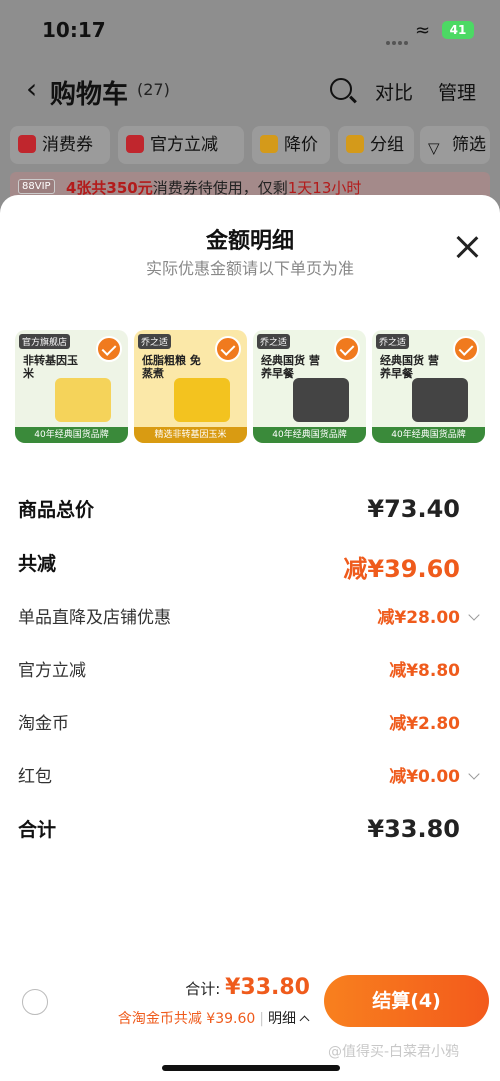 This screenshot has height=1081, width=500. Describe the element at coordinates (394, 91) in the screenshot. I see `compare-button: 对比` at that location.